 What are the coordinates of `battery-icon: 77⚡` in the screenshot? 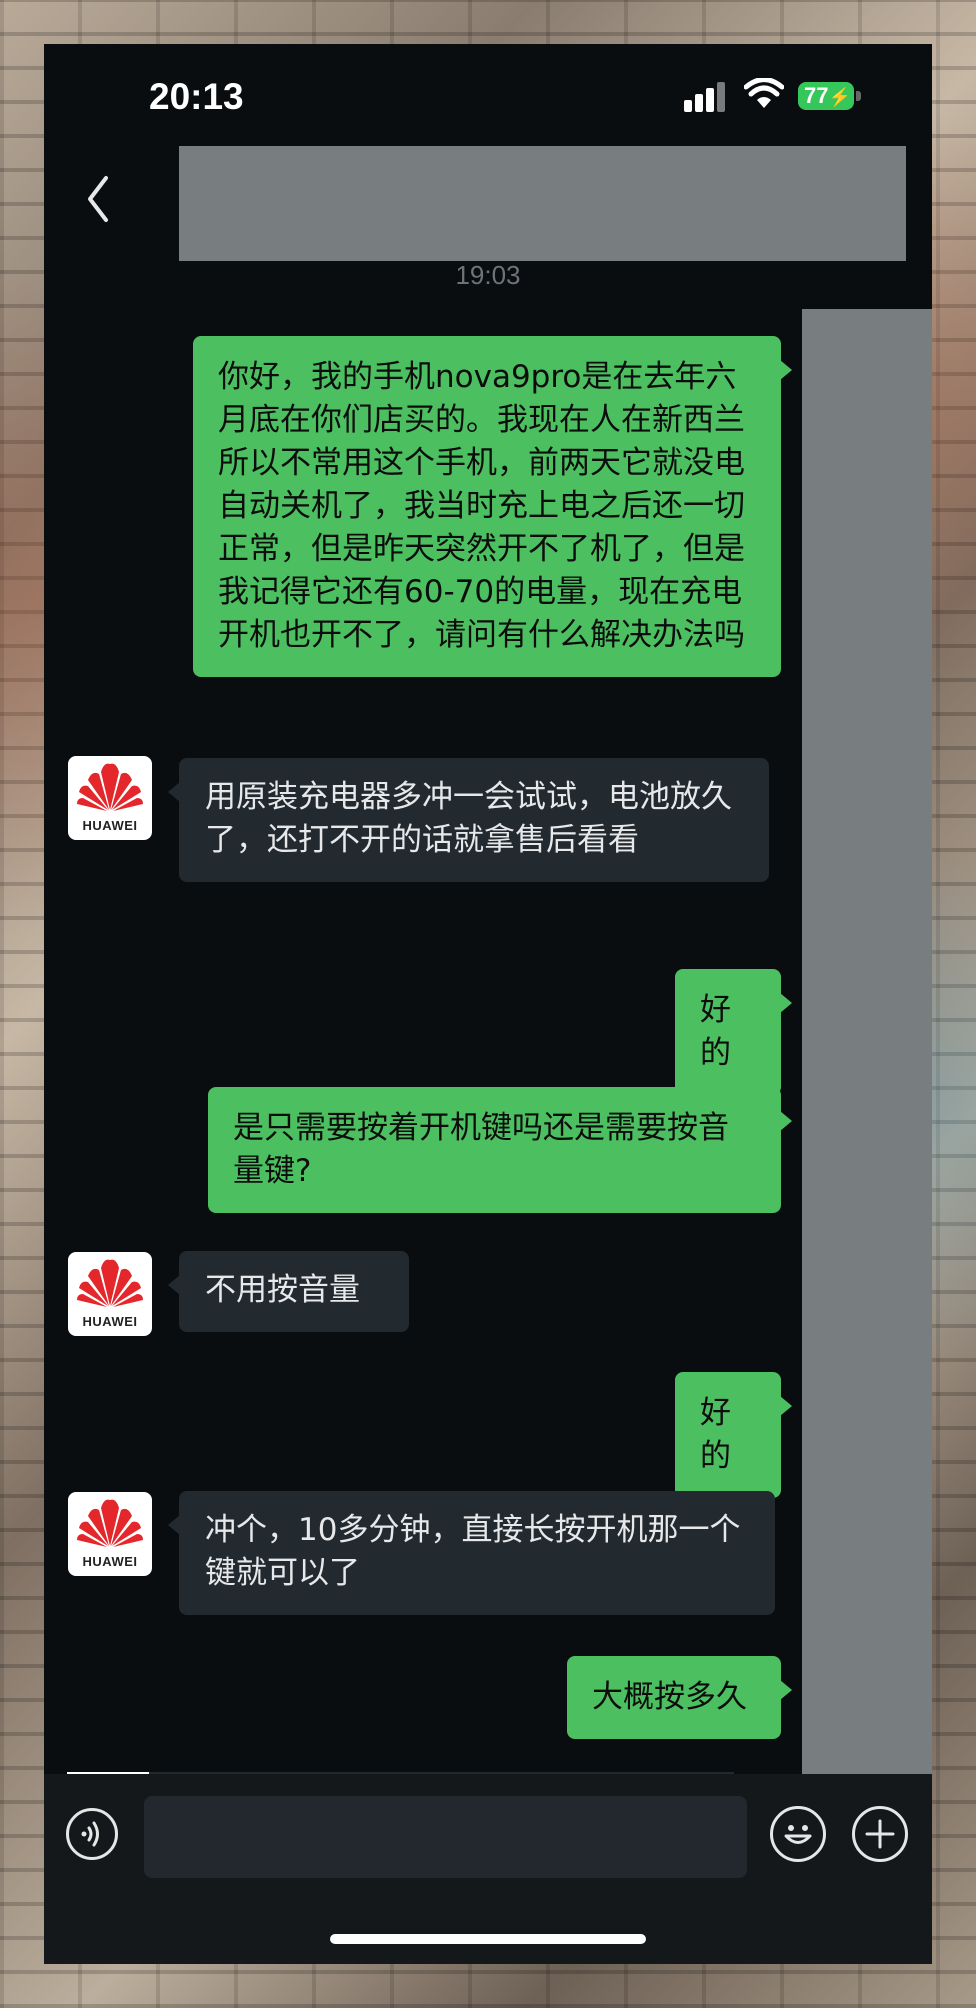 It's located at (826, 96).